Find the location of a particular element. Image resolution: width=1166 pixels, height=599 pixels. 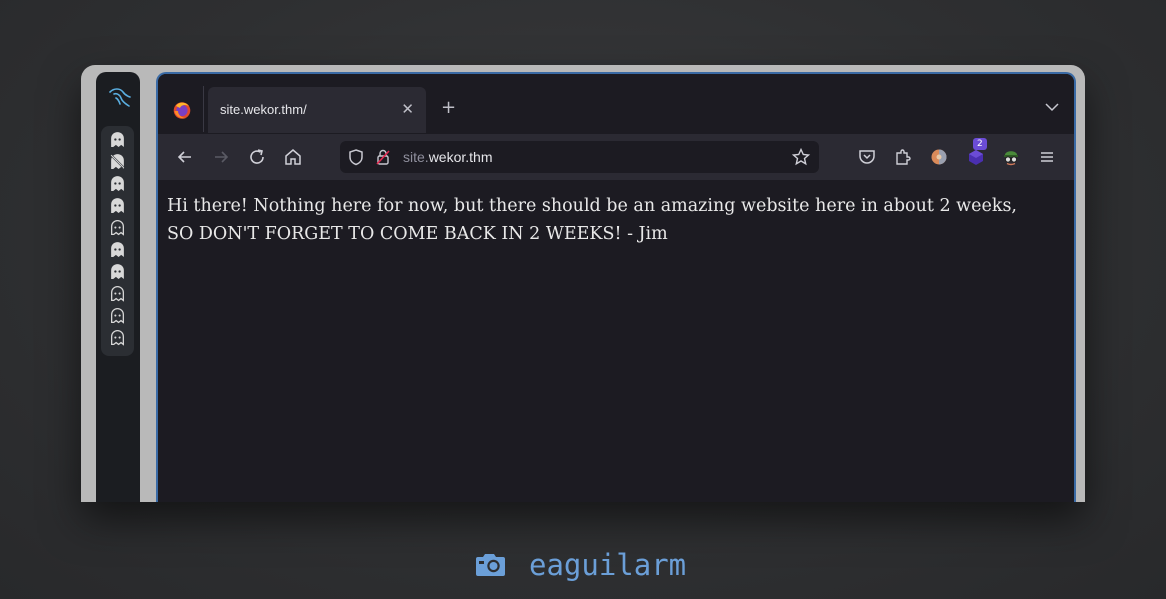

tab-separator is located at coordinates (203, 109).